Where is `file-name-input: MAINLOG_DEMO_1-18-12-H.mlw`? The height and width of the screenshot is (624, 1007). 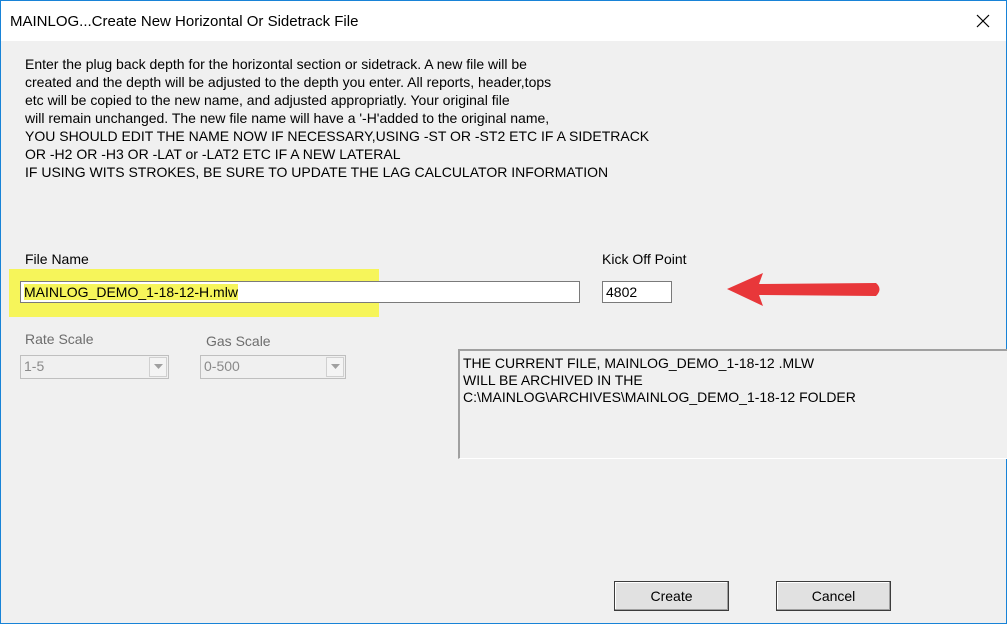 file-name-input: MAINLOG_DEMO_1-18-12-H.mlw is located at coordinates (300, 292).